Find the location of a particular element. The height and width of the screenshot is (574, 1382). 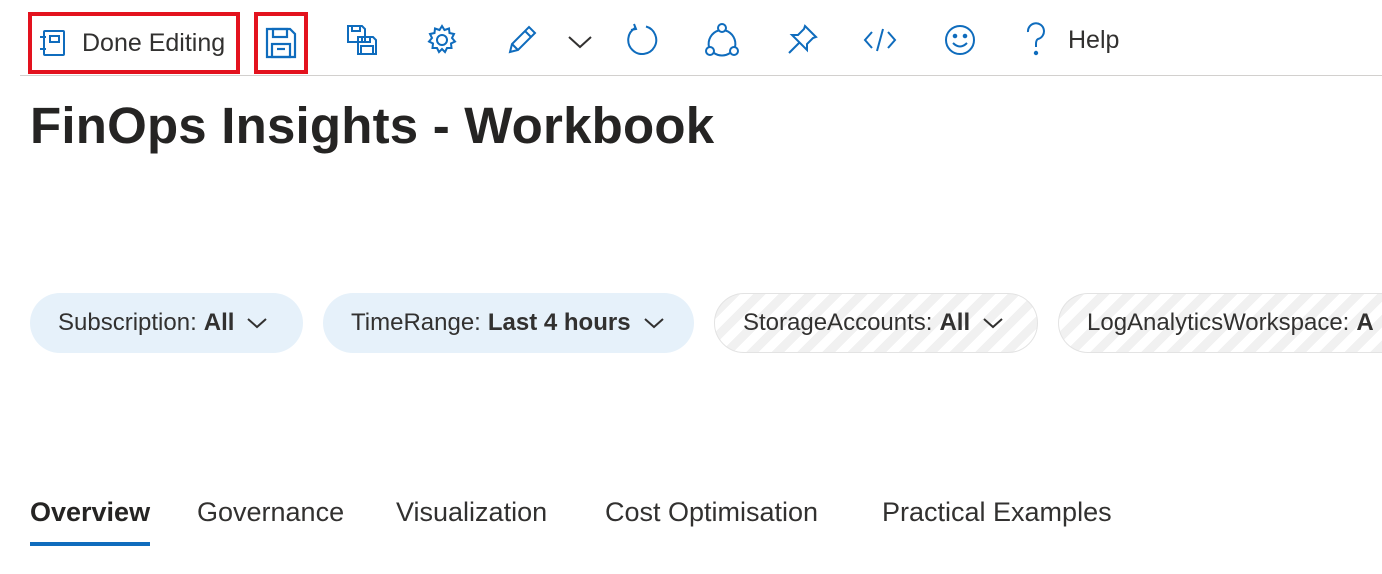

tab-visualization: Visualization is located at coordinates (471, 518).